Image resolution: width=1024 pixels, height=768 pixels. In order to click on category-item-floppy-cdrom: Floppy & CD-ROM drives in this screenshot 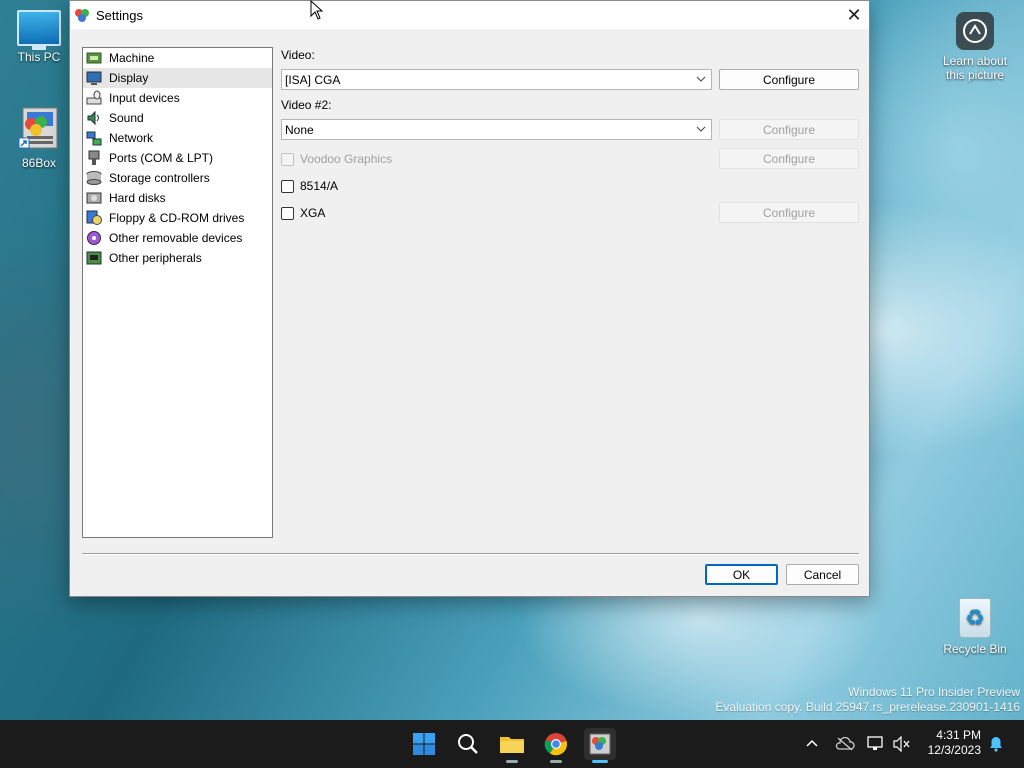, I will do `click(177, 218)`.